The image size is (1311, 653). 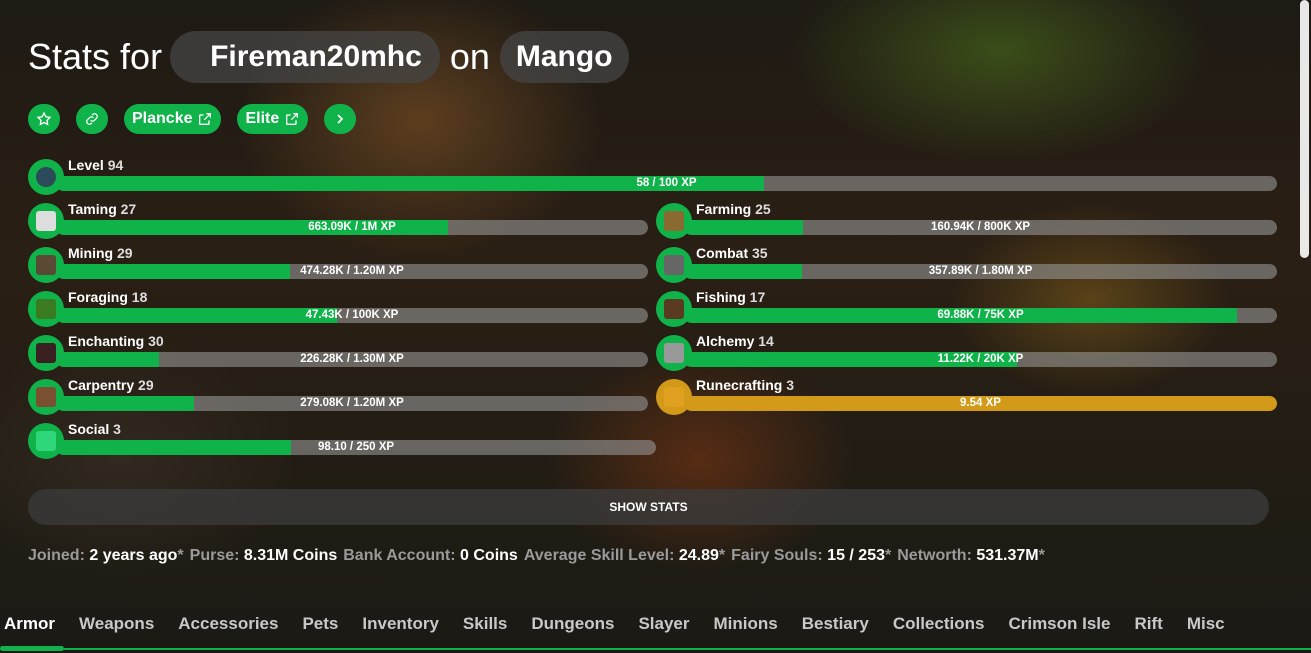 I want to click on info-value-text: 24.89, so click(x=698, y=555).